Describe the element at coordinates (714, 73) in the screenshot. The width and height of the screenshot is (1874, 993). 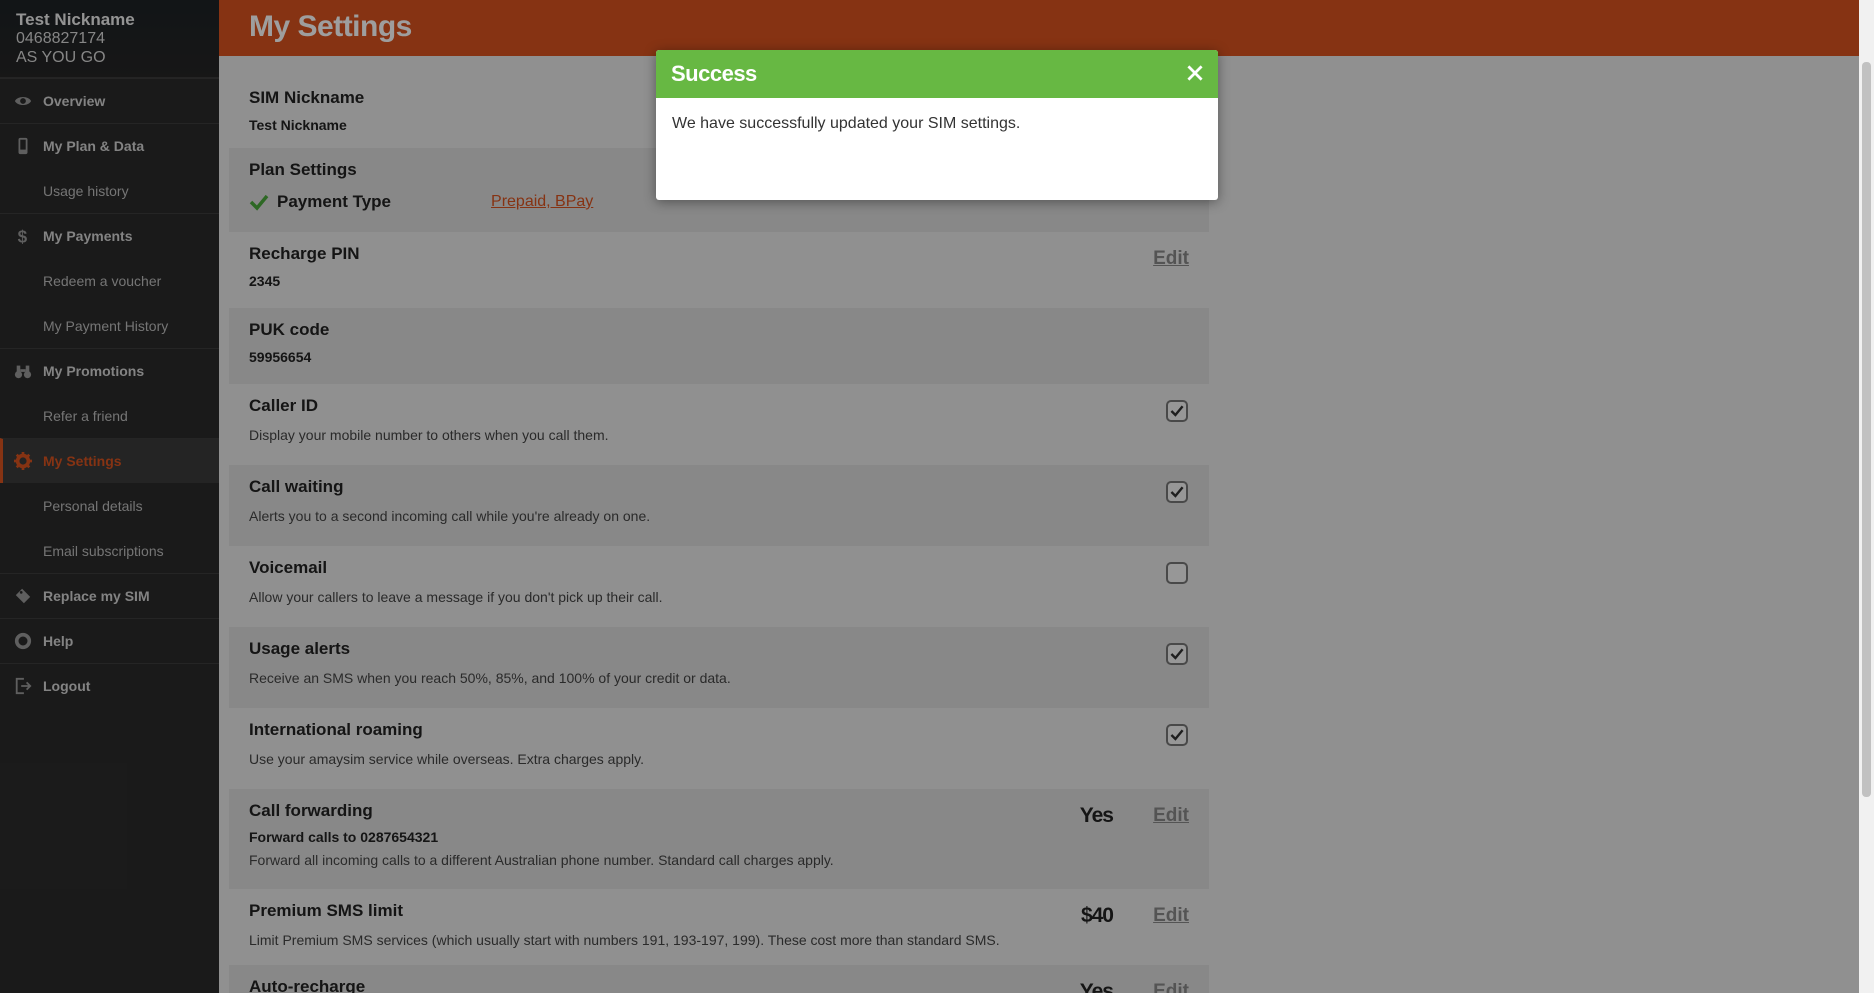
I see `dialog-title: Success` at that location.